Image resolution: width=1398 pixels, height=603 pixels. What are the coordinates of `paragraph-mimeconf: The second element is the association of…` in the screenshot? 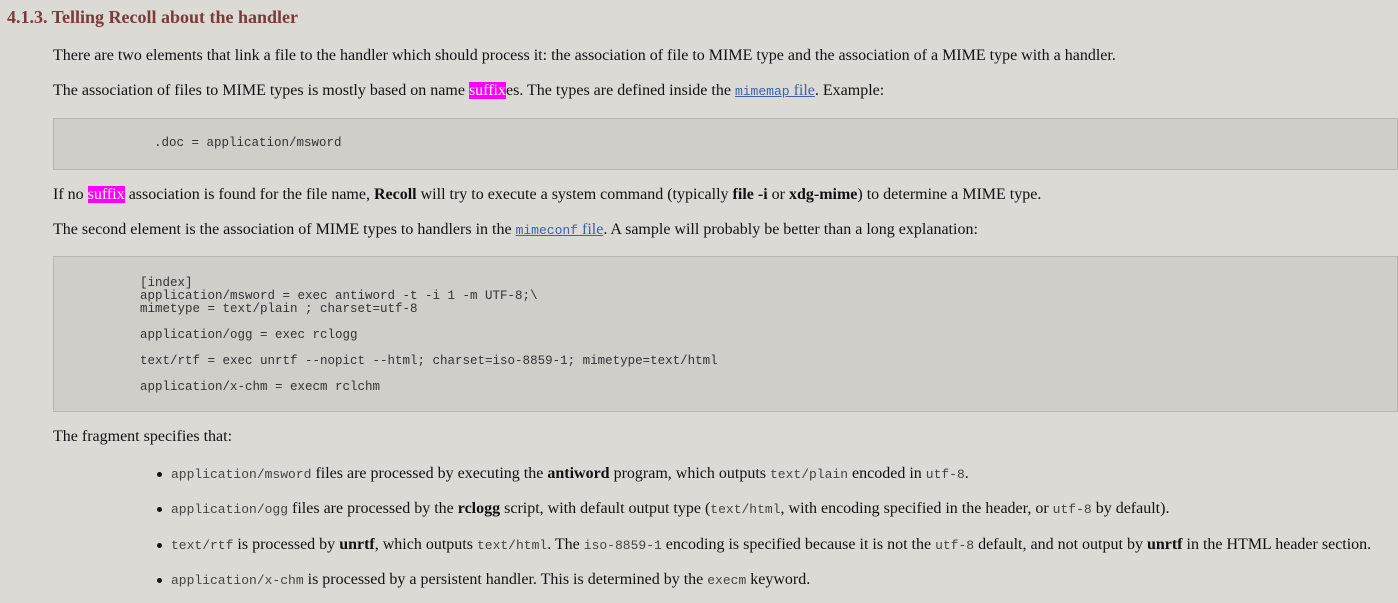 It's located at (515, 229).